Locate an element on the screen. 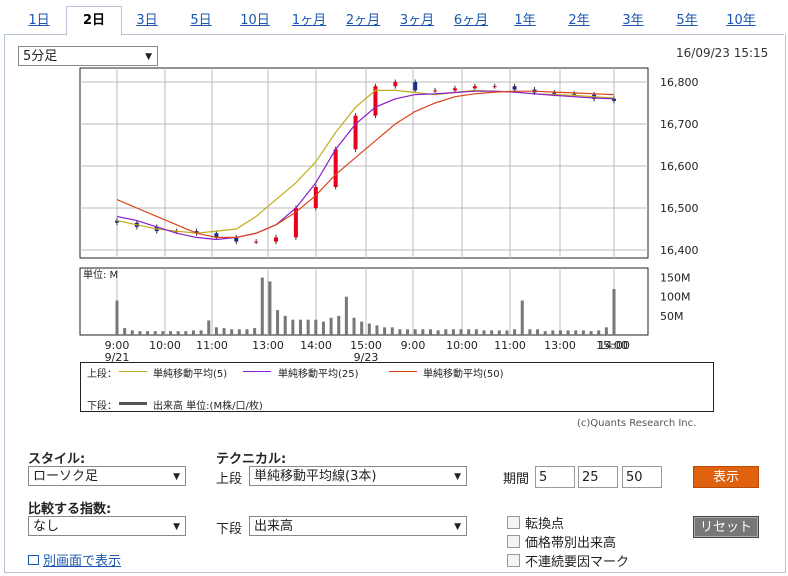  technical-label: テクニカル: is located at coordinates (251, 459).